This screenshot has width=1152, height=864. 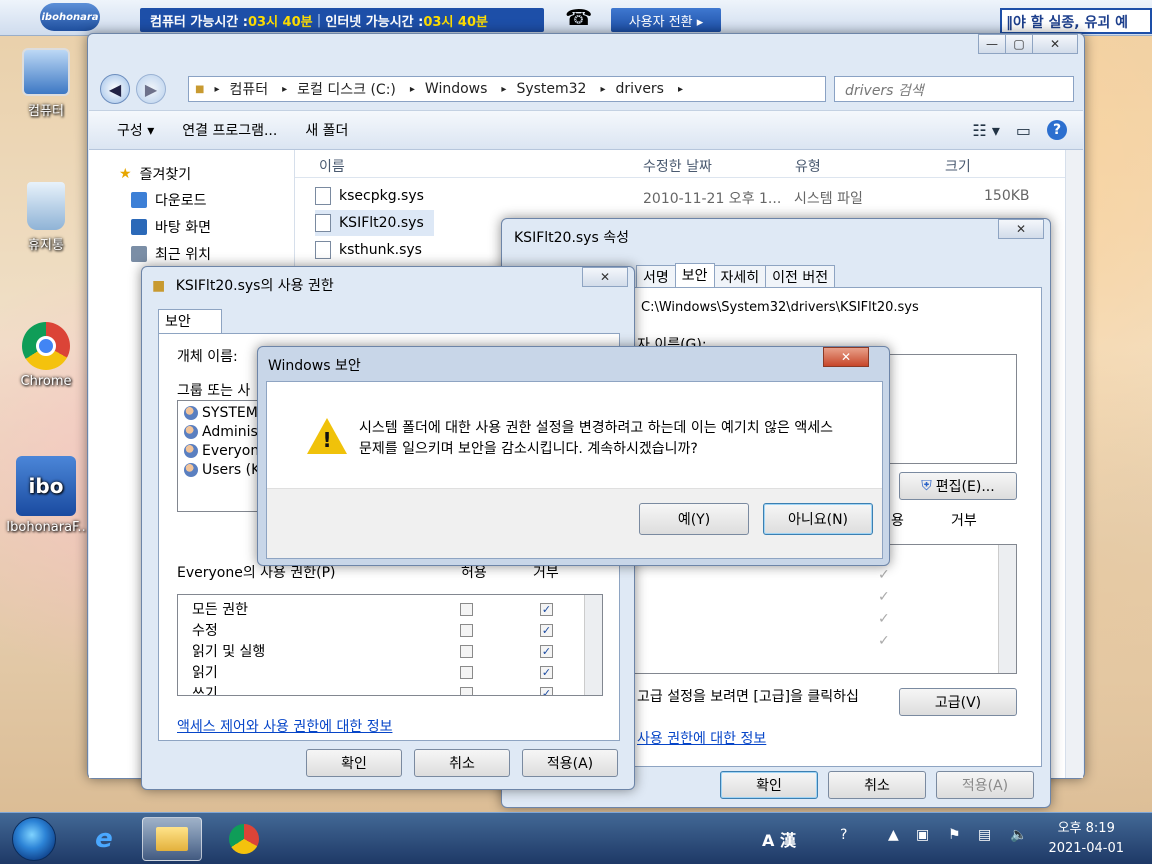 What do you see at coordinates (666, 20) in the screenshot?
I see `switch-user-button: 사용자 전환 ▸` at bounding box center [666, 20].